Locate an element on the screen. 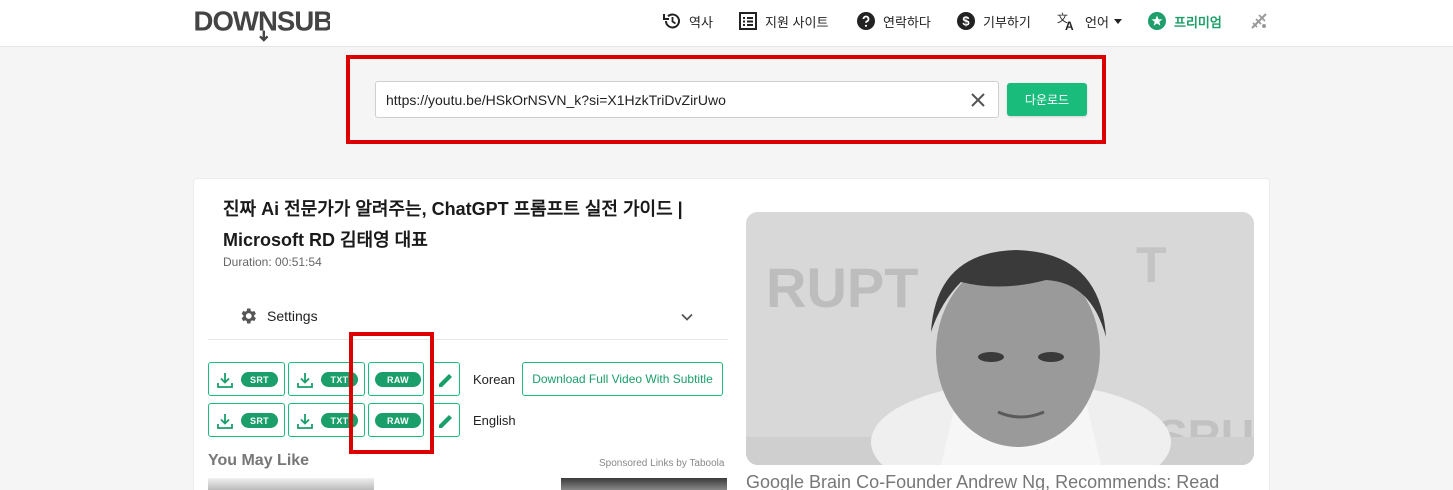  english-srt-download-button: SRT is located at coordinates (246, 420).